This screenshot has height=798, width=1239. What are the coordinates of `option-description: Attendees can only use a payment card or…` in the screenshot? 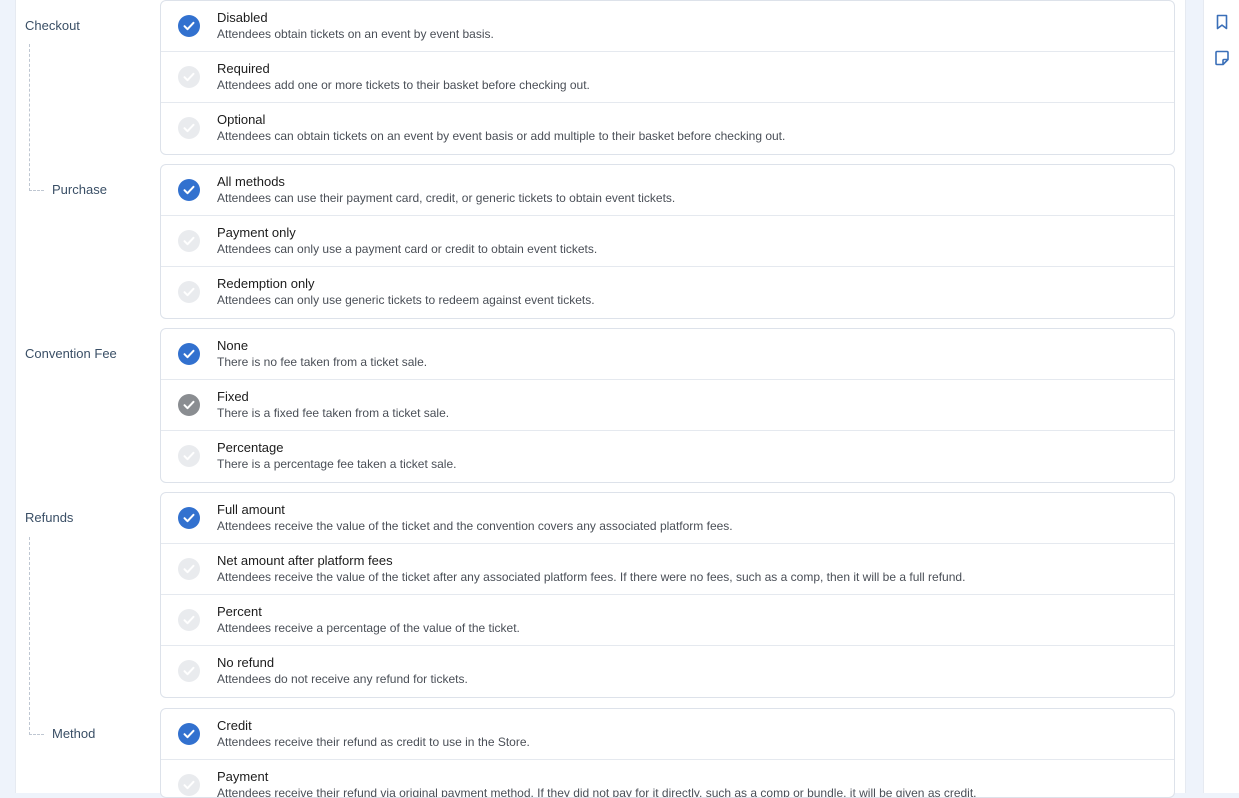 It's located at (407, 249).